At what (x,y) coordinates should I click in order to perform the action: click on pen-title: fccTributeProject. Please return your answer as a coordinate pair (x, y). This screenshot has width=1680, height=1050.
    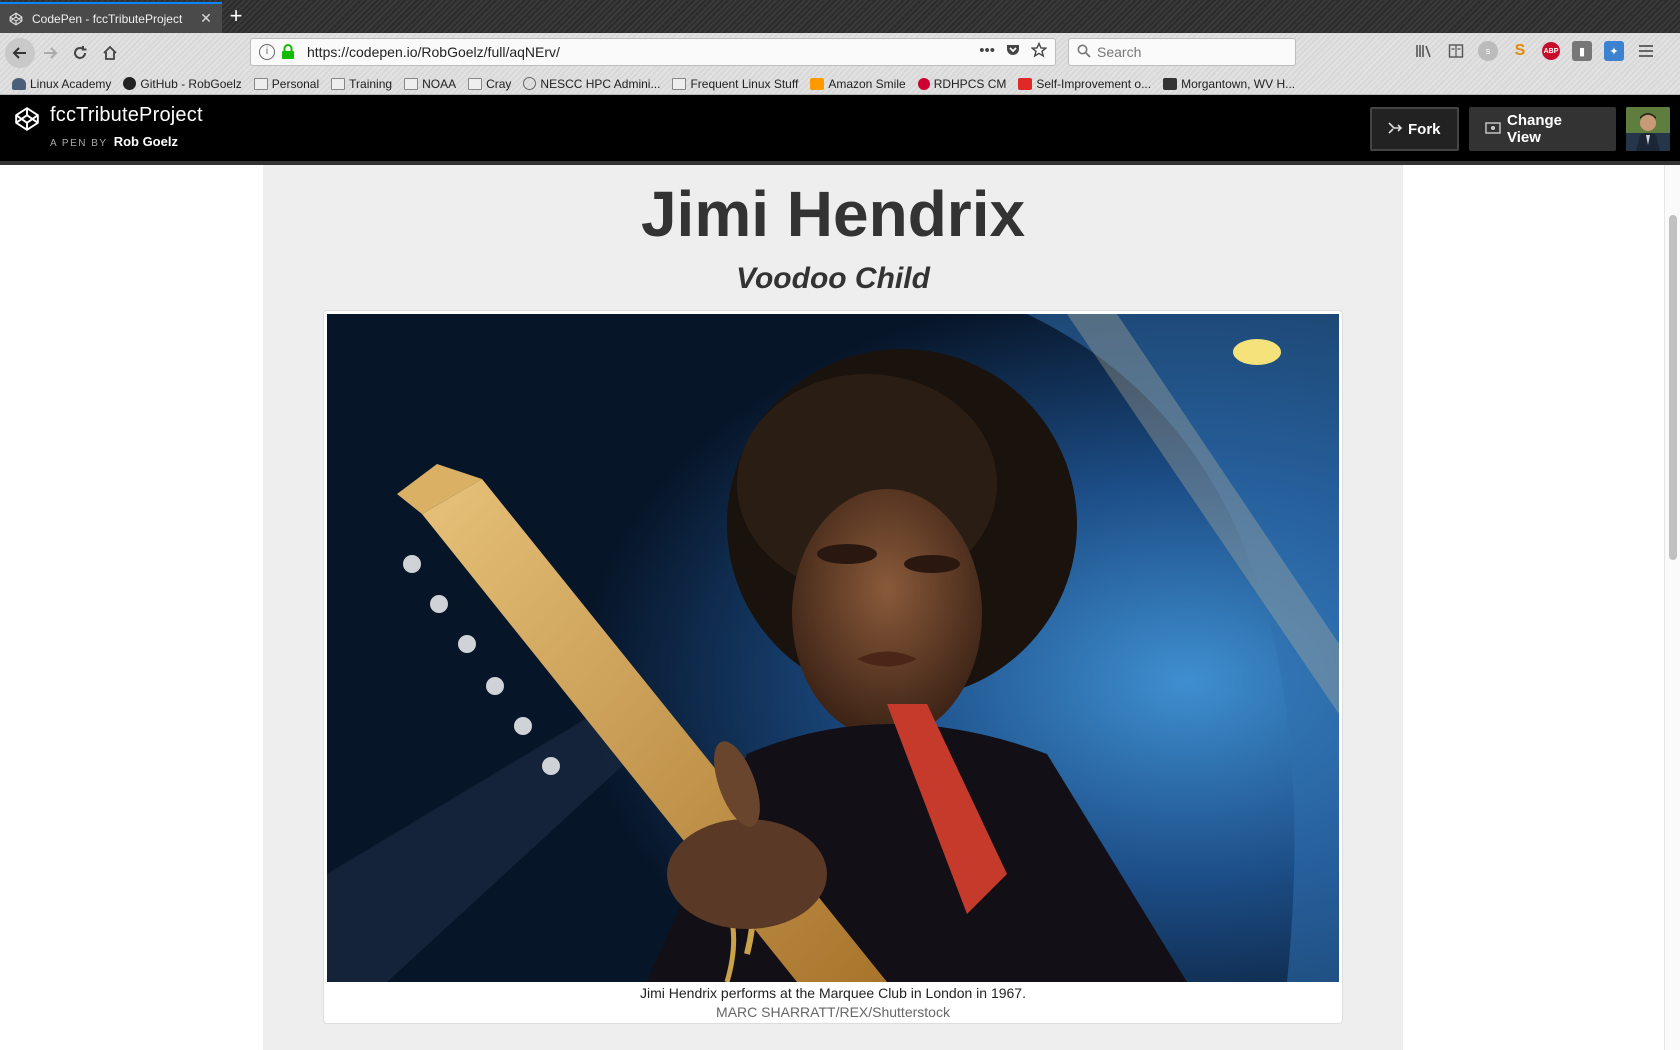
    Looking at the image, I should click on (126, 115).